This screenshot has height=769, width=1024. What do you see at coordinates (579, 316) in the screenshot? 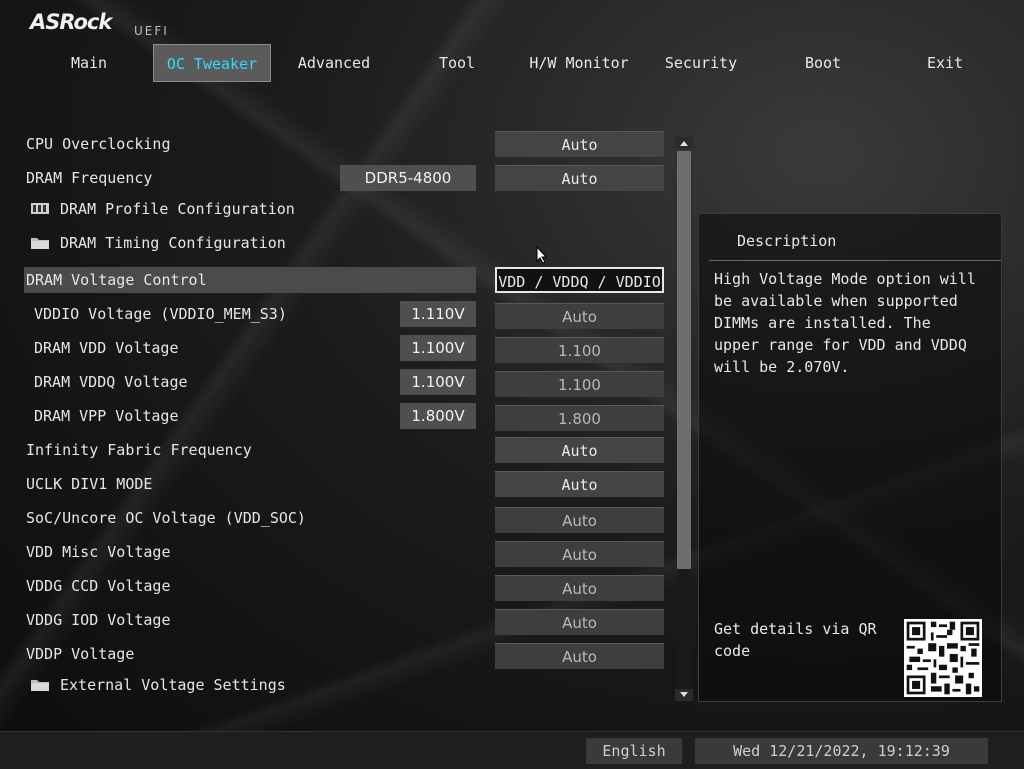
I see `option-vddio-voltage: Auto` at bounding box center [579, 316].